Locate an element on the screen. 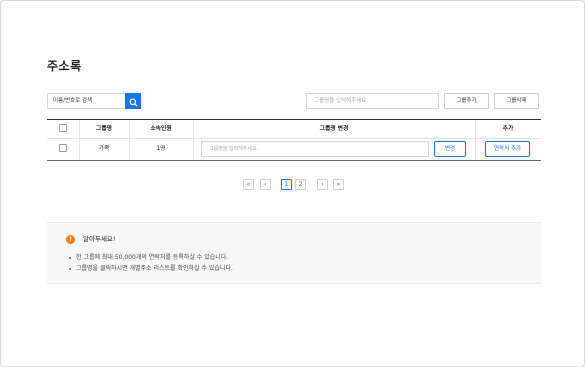 Image resolution: width=585 pixels, height=367 pixels. first-page-button: « is located at coordinates (248, 184).